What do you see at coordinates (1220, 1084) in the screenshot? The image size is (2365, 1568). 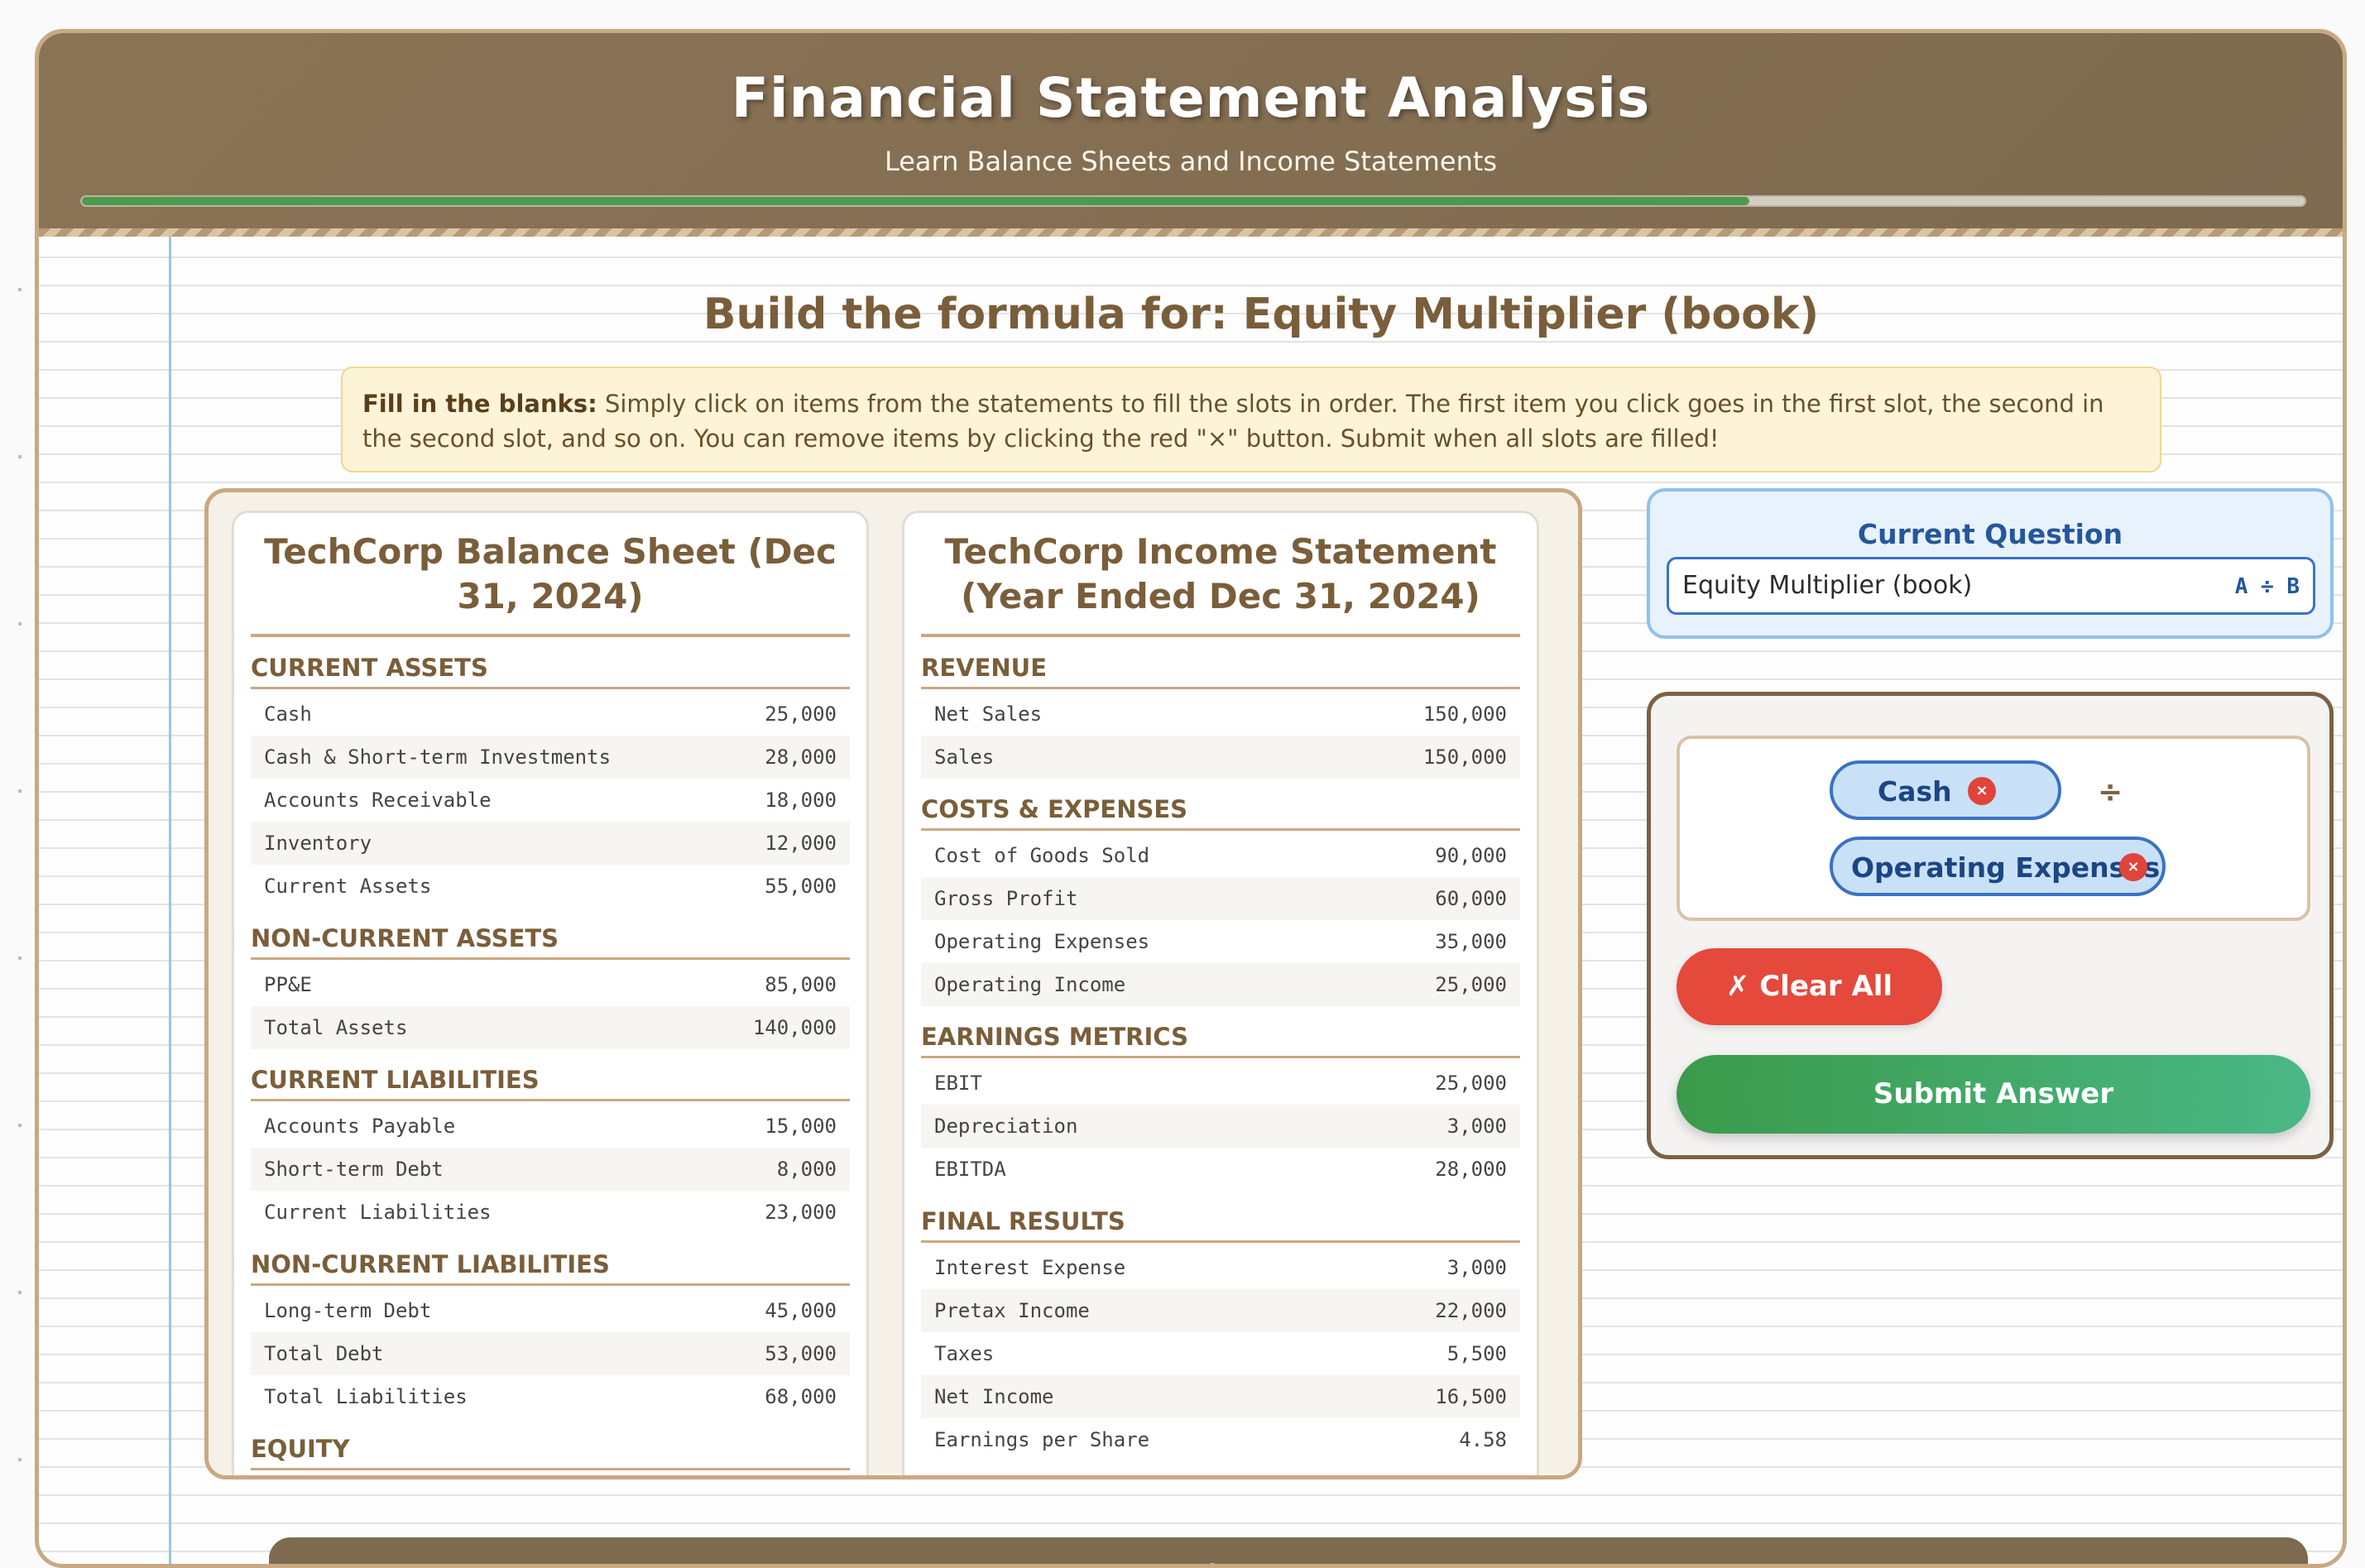 I see `statement-item-ebit: EBIT 25,000` at bounding box center [1220, 1084].